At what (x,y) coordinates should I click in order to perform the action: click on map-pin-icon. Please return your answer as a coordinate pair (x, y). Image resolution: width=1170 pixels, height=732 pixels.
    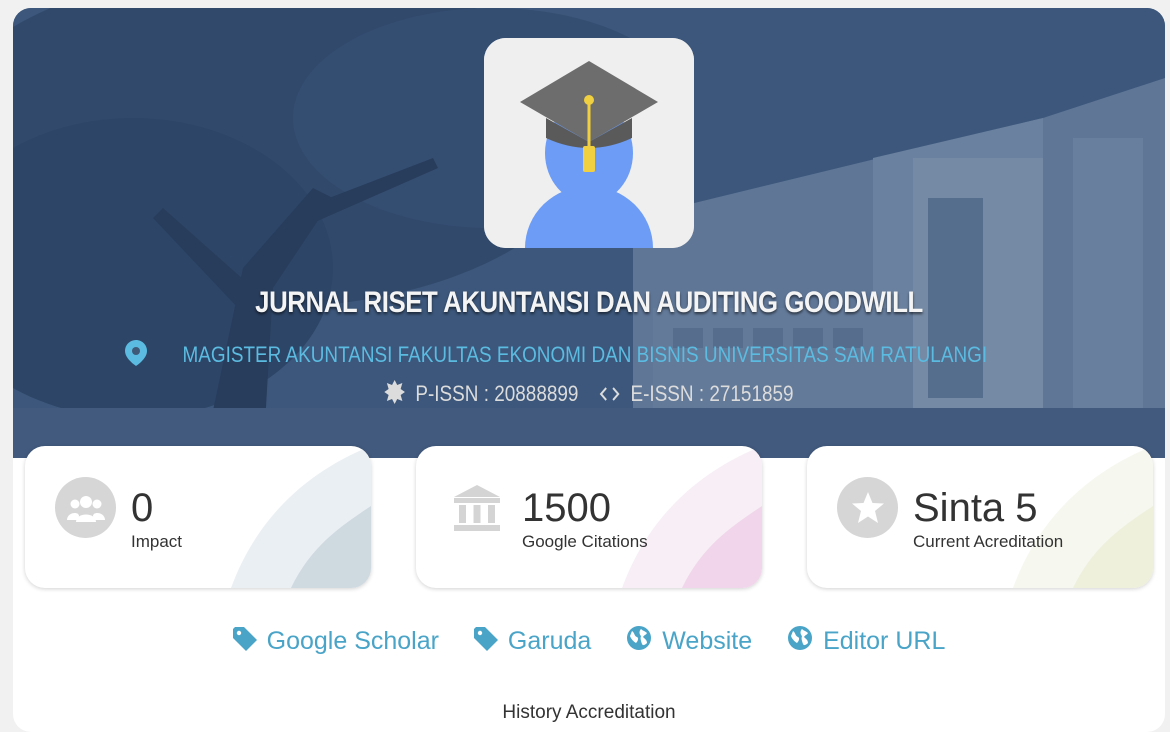
    Looking at the image, I should click on (136, 353).